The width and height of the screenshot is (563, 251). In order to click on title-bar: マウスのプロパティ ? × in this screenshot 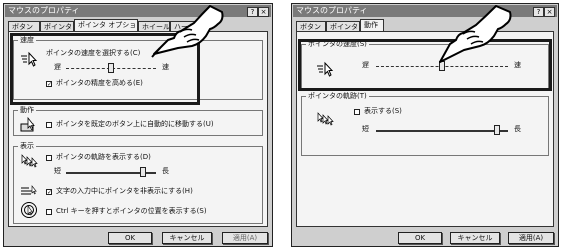, I will do `click(138, 11)`.